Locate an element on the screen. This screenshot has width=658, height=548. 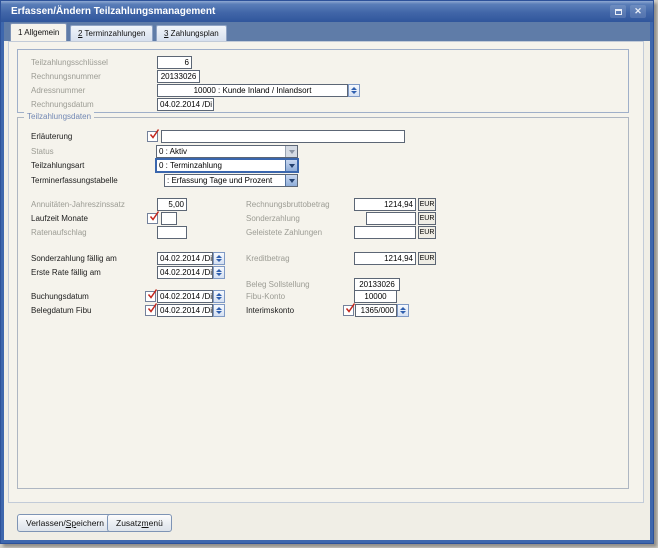
label-belegdatum-fibu: Belegdatum Fibu is located at coordinates (61, 310).